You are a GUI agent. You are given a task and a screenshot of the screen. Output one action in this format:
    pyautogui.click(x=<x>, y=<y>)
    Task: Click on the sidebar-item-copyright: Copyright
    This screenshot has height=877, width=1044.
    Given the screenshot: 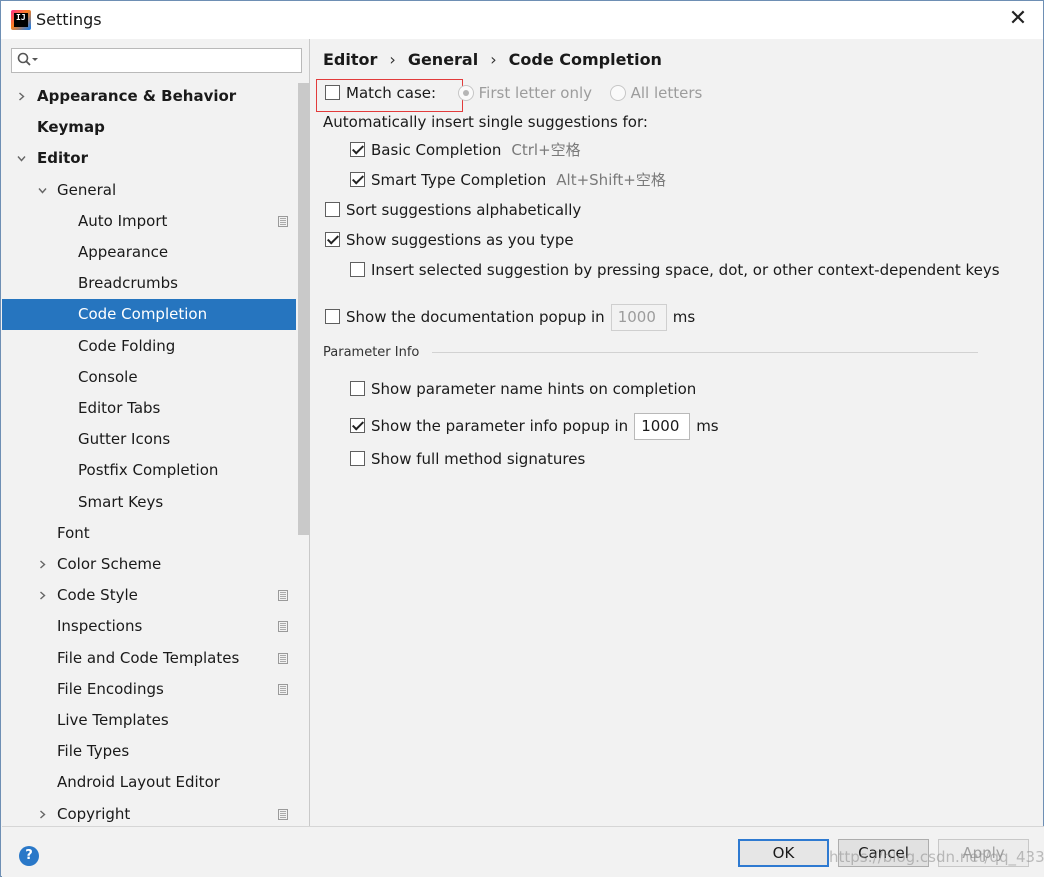 What is the action you would take?
    pyautogui.click(x=156, y=812)
    